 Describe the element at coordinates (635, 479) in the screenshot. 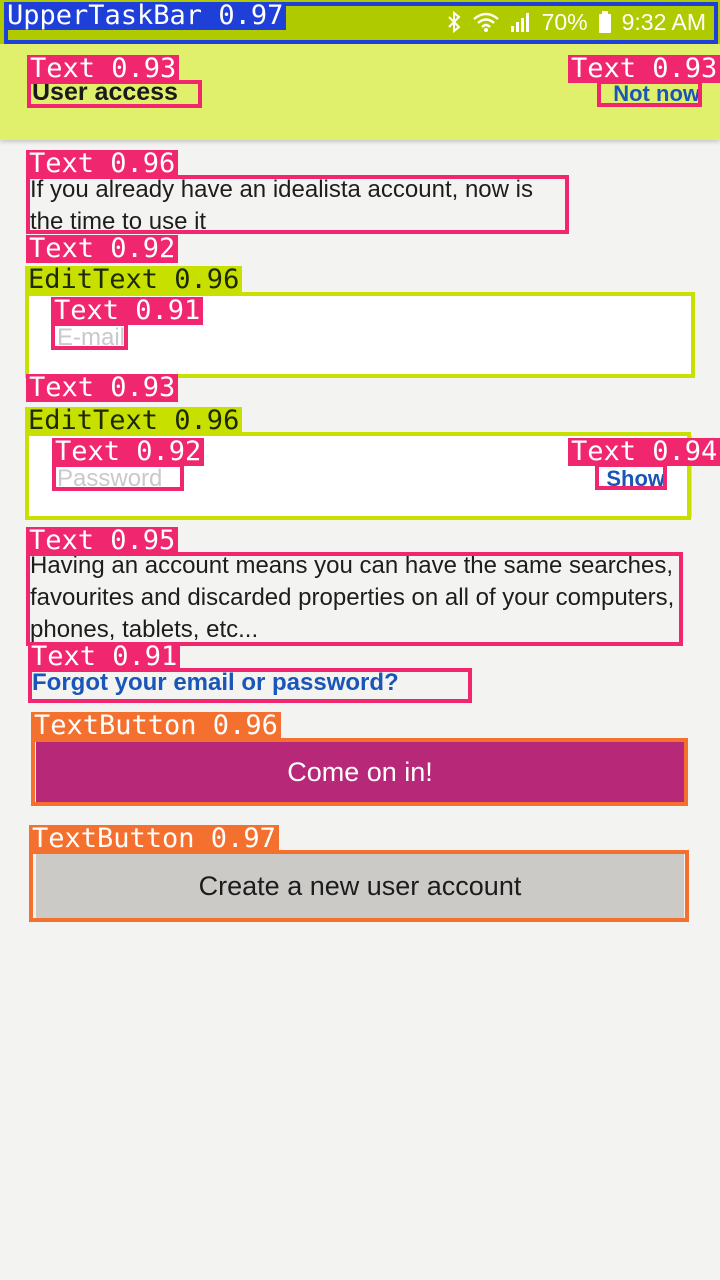

I see `show-password-toggle: Show` at that location.